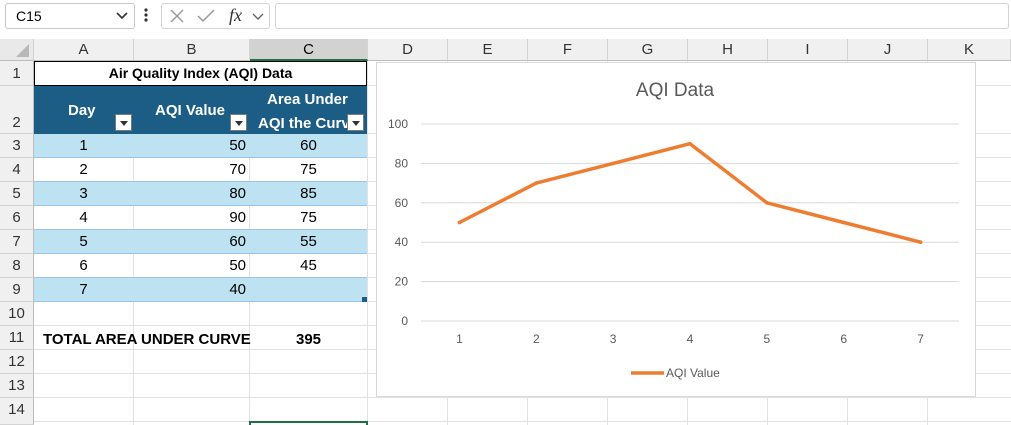 This screenshot has width=1011, height=425. Describe the element at coordinates (488, 50) in the screenshot. I see `column-header-e: E` at that location.